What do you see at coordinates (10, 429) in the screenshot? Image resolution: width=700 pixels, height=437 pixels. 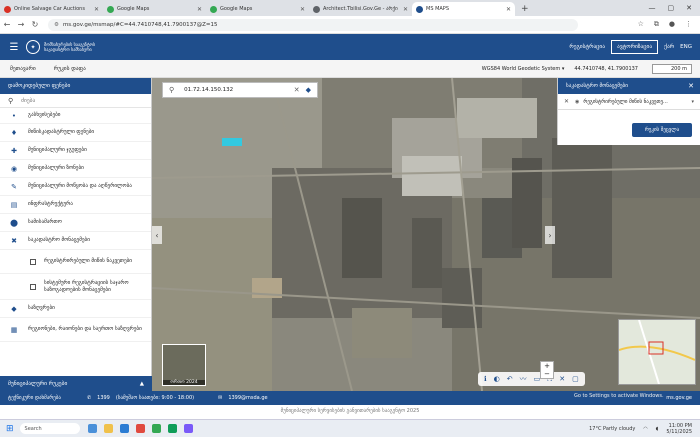 I see `windows-start-icon: ⊞` at bounding box center [10, 429].